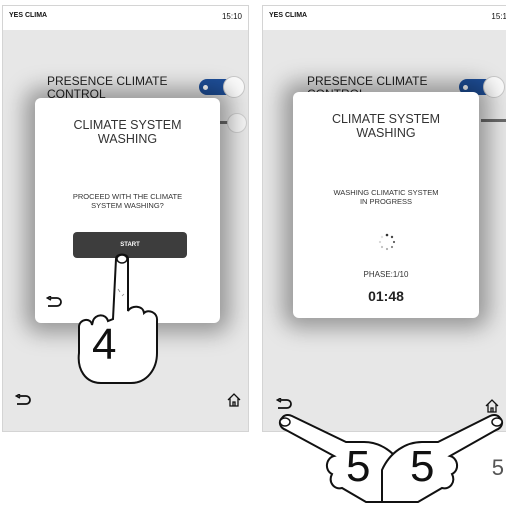 The image size is (506, 505). I want to click on status-bar: YES CLIMA 15:10, so click(125, 18).